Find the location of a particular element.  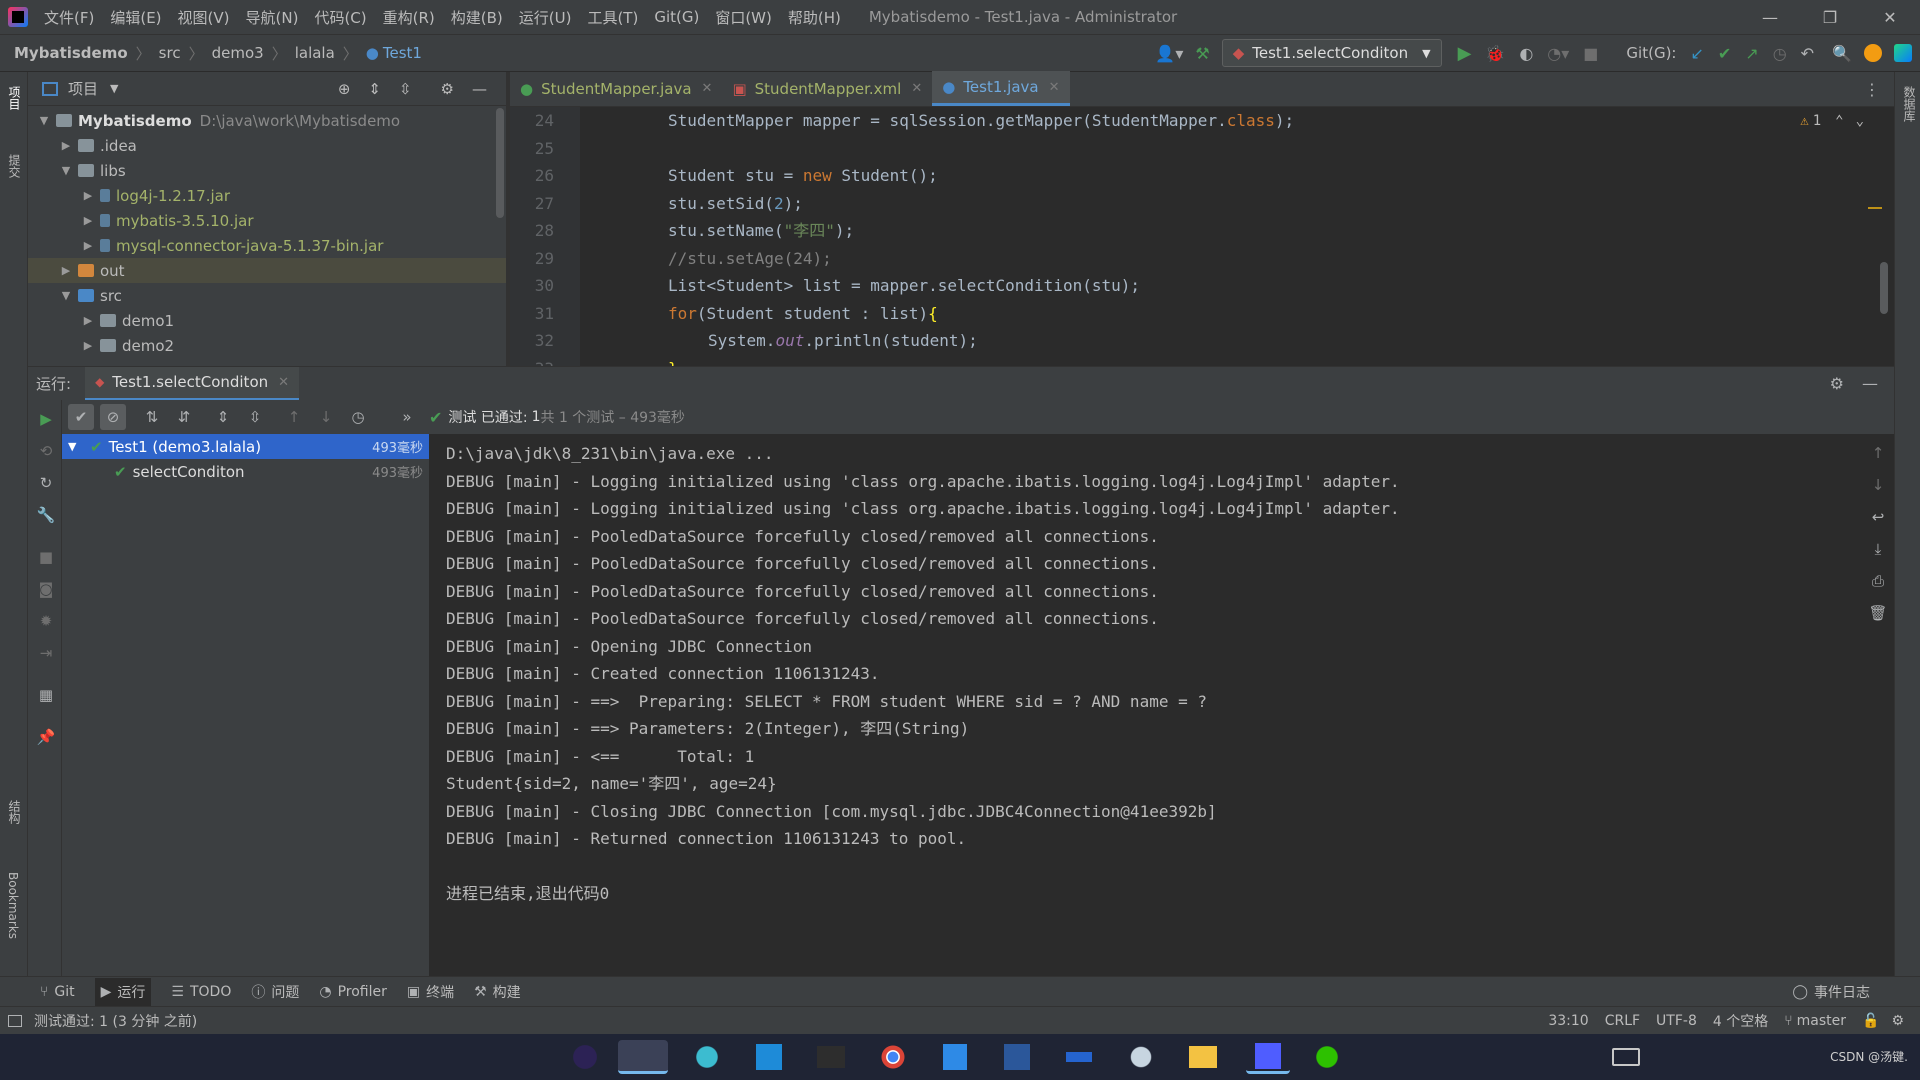

update-icon is located at coordinates (1873, 53).